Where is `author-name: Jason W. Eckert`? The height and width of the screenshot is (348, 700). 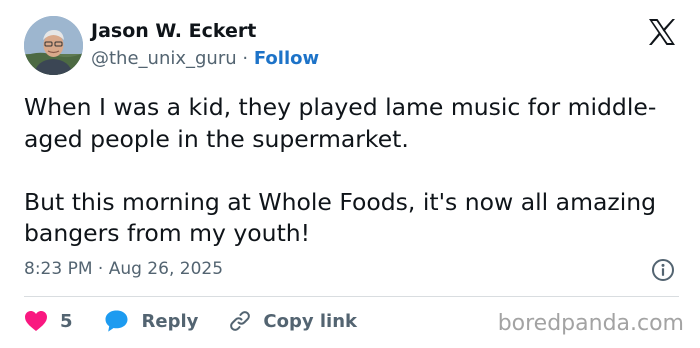
author-name: Jason W. Eckert is located at coordinates (173, 31).